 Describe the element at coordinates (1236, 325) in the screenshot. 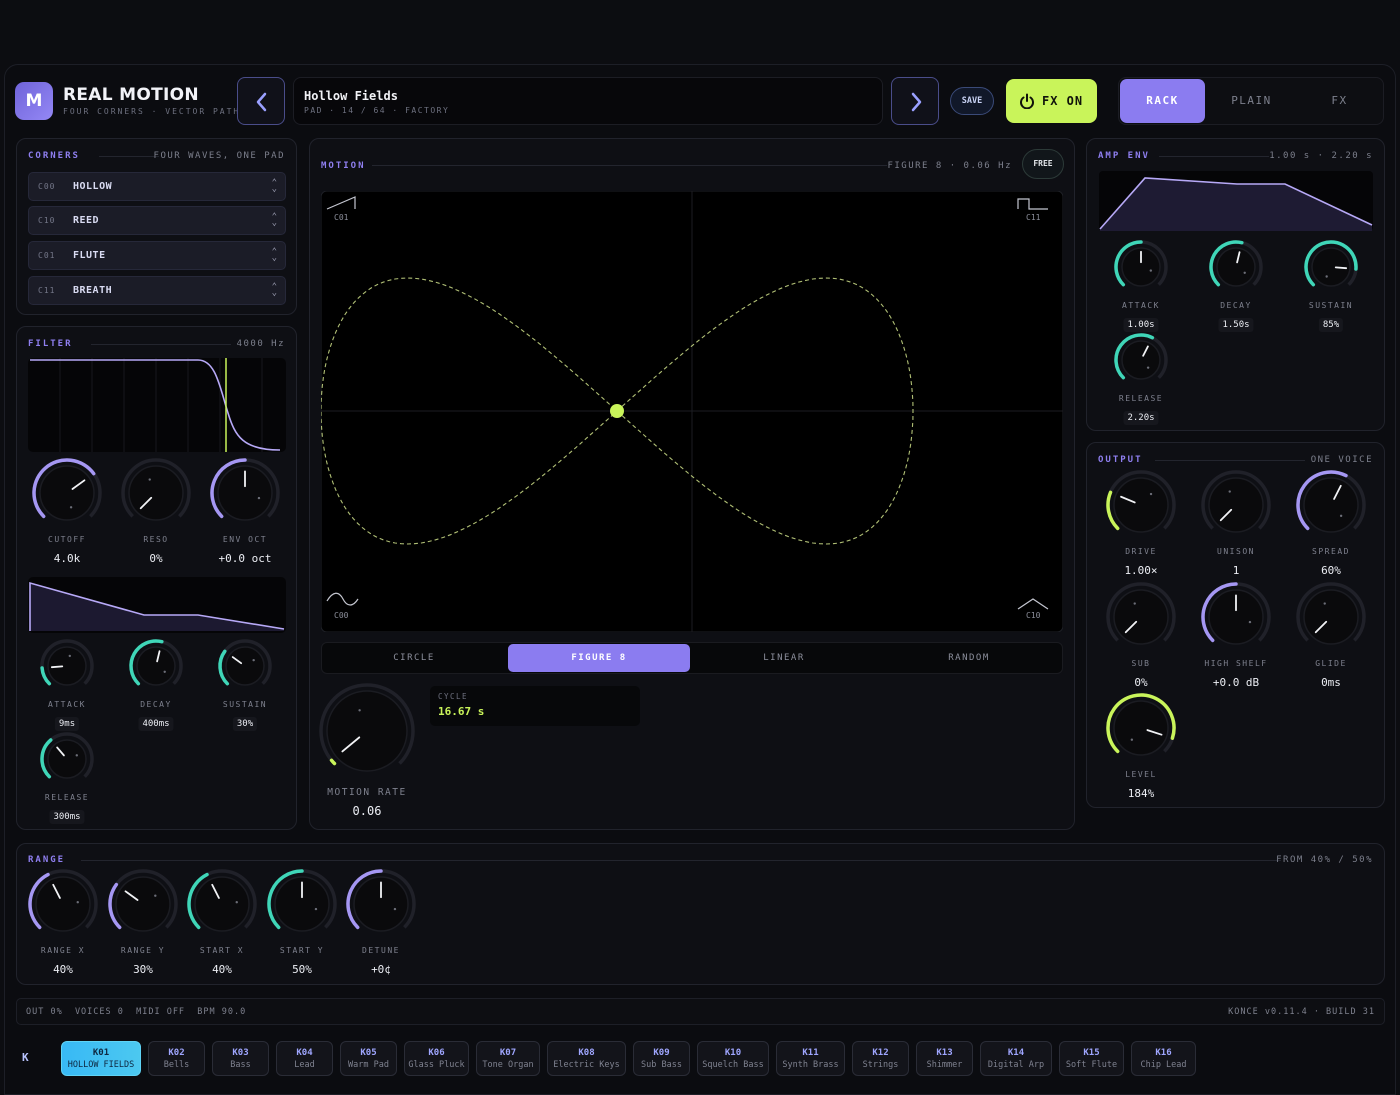

I see `amp-env-decay-value: 1.50s` at that location.